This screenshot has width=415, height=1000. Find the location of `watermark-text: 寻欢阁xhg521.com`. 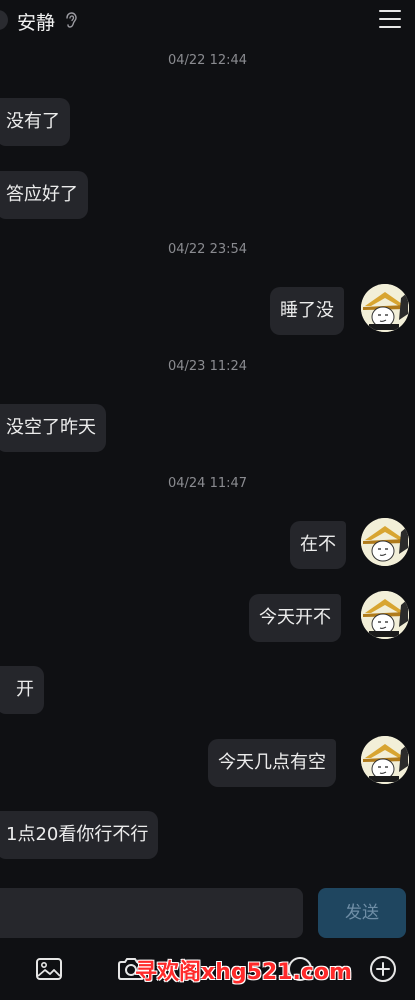

watermark-text: 寻欢阁xhg521.com is located at coordinates (243, 972).